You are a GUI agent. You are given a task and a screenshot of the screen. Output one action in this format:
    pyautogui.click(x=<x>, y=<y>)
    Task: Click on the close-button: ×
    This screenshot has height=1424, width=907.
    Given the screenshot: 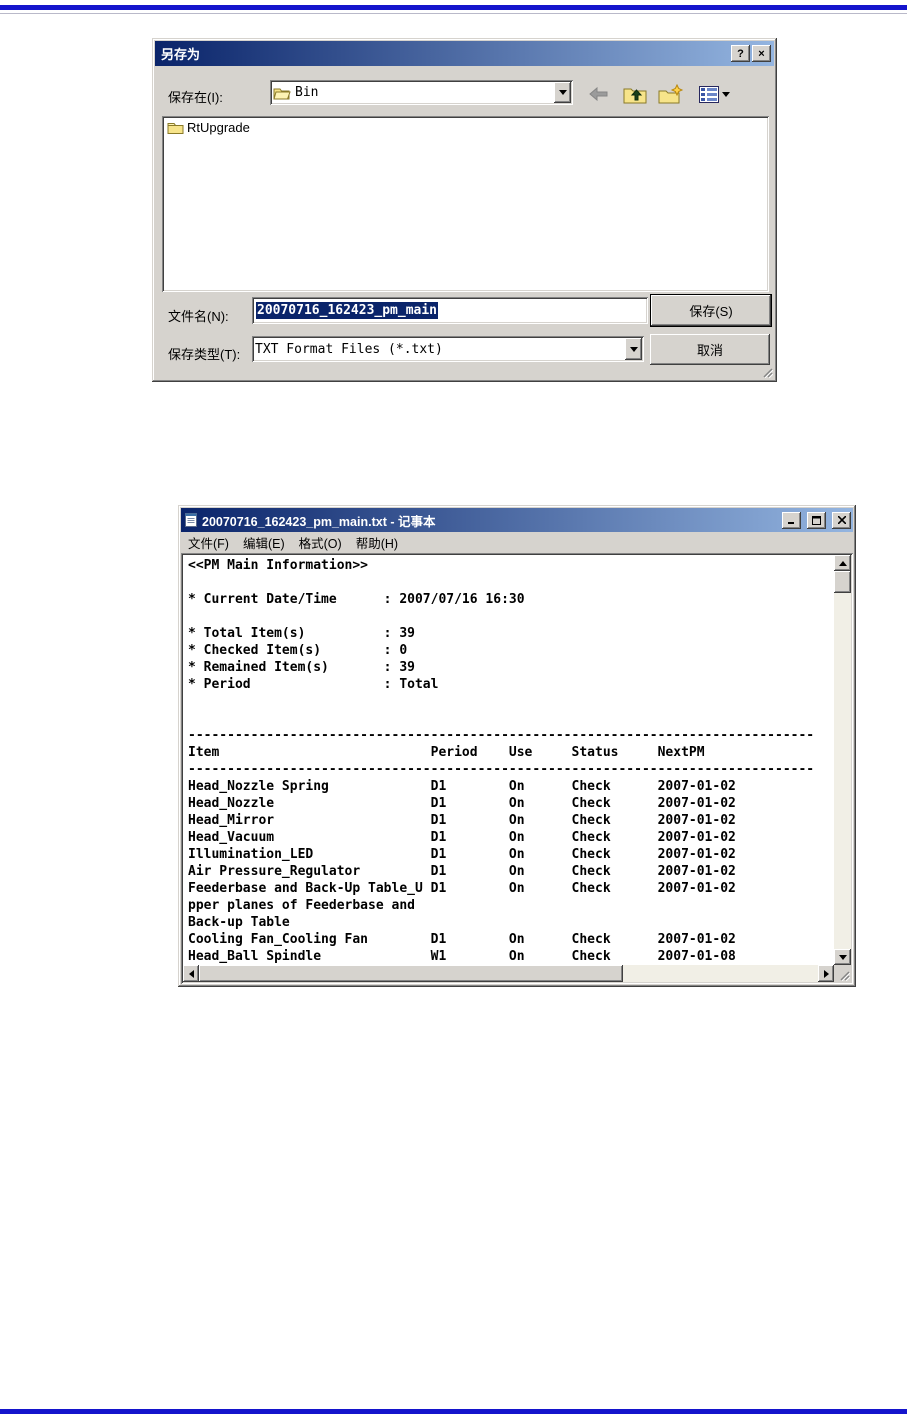 What is the action you would take?
    pyautogui.click(x=761, y=53)
    